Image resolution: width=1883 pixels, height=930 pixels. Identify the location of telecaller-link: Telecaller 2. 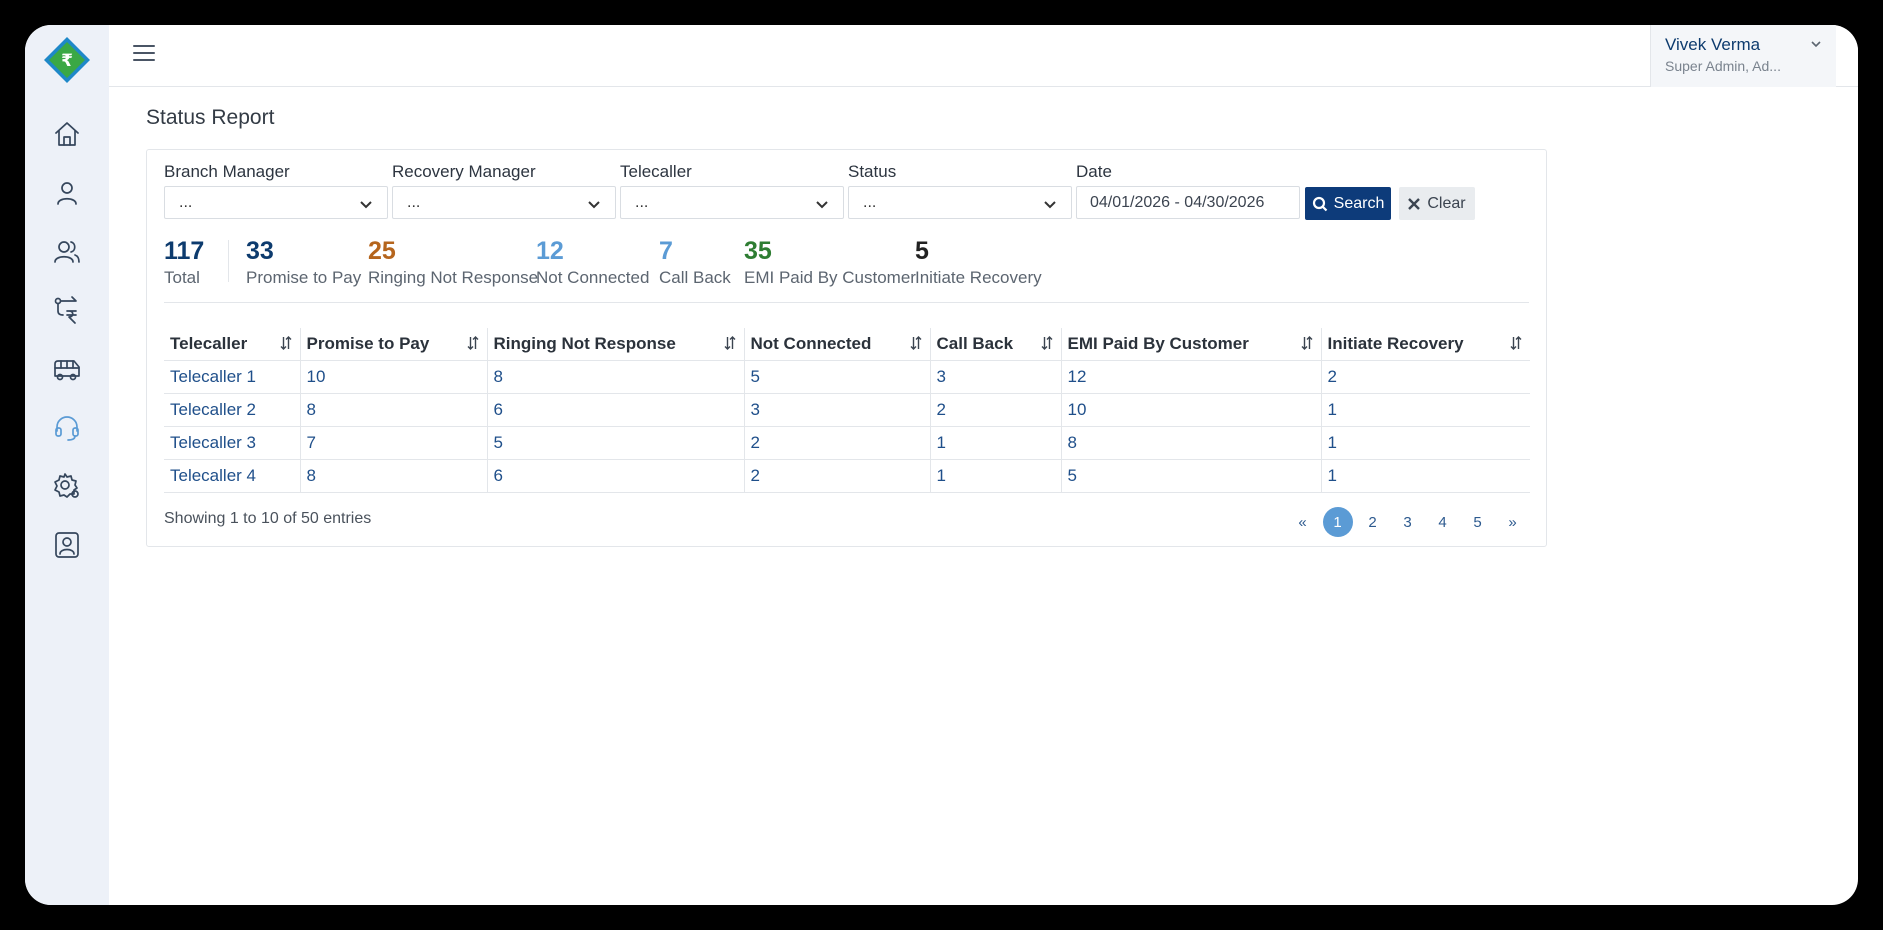
(232, 410).